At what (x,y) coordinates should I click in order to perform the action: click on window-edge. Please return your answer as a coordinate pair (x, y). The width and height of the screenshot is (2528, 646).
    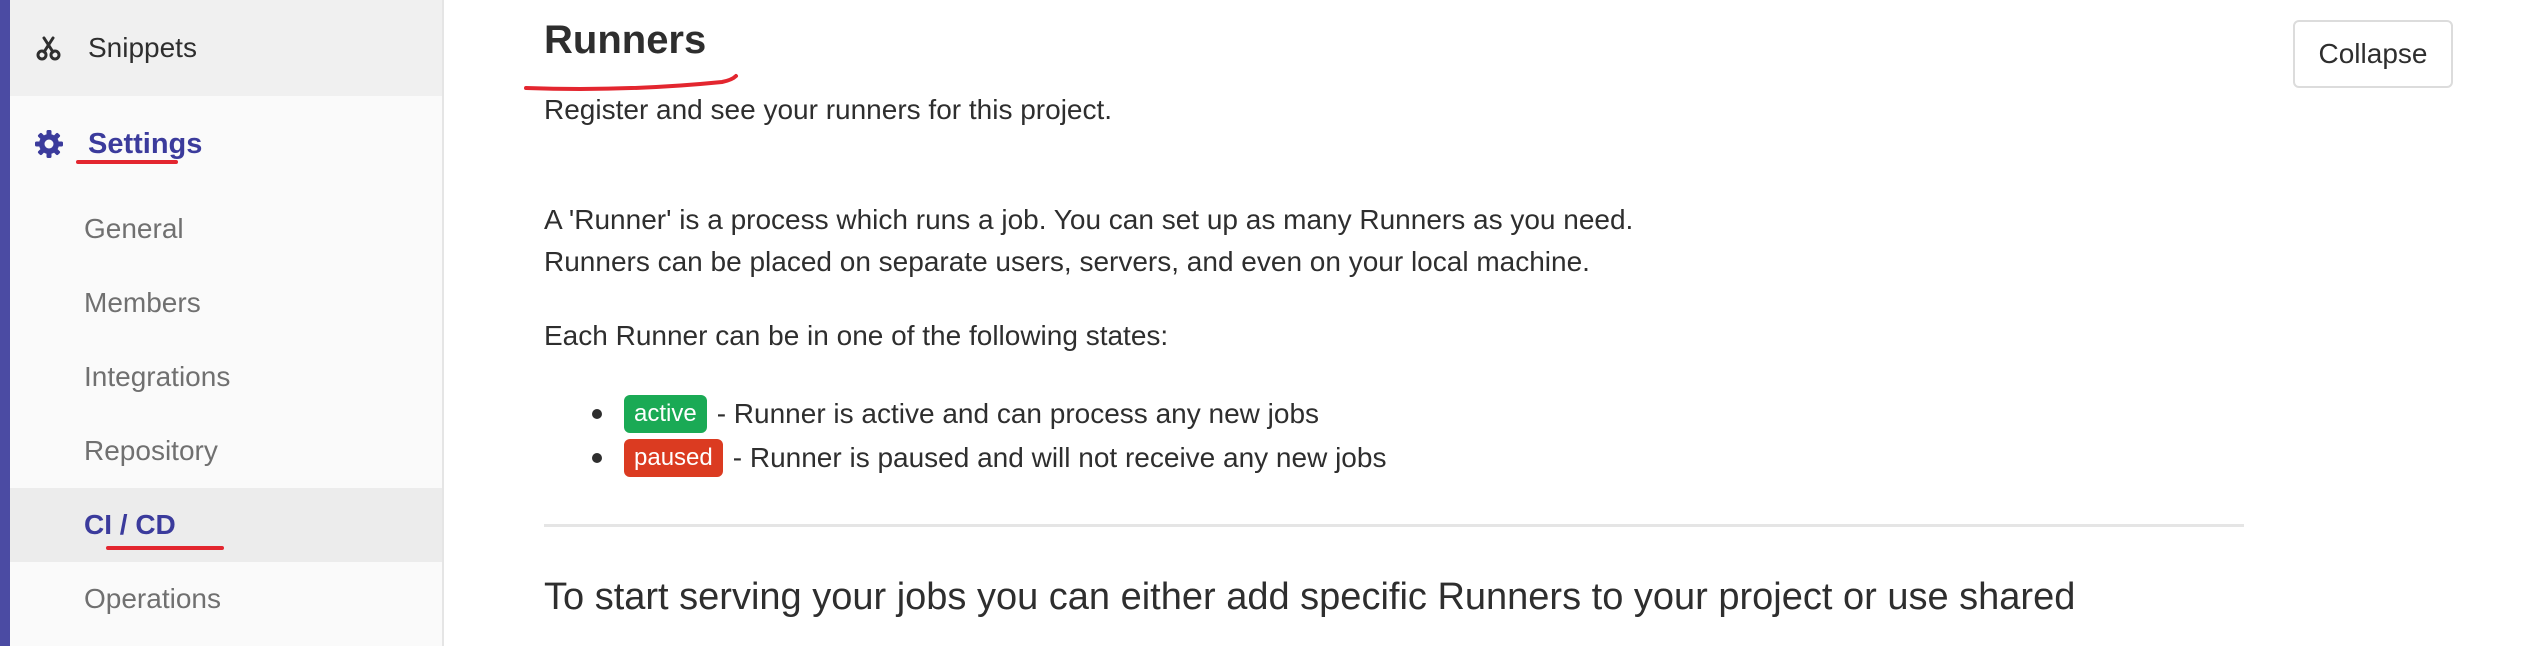
    Looking at the image, I should click on (5, 323).